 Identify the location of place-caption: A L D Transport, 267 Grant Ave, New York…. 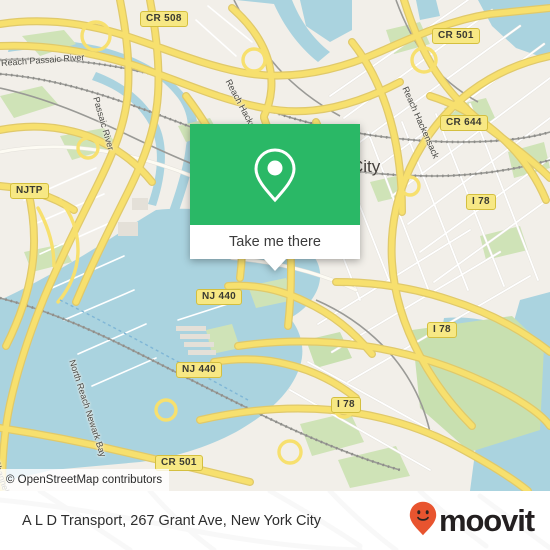
(172, 520).